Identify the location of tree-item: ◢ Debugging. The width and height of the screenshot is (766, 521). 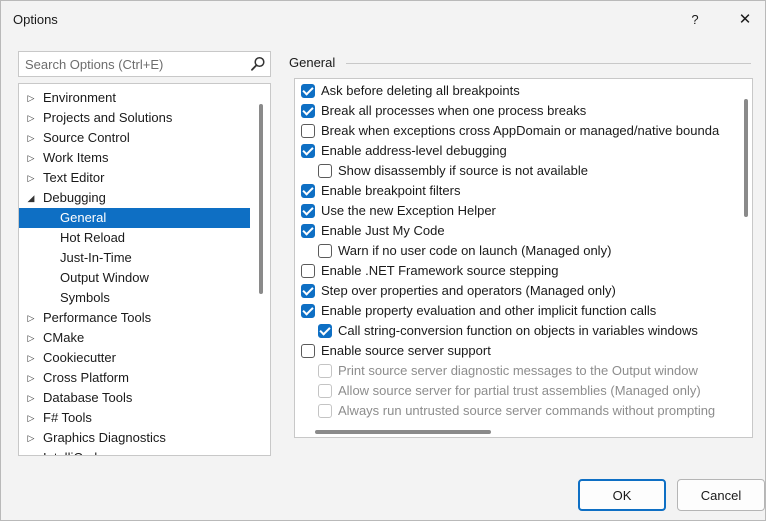
(134, 198).